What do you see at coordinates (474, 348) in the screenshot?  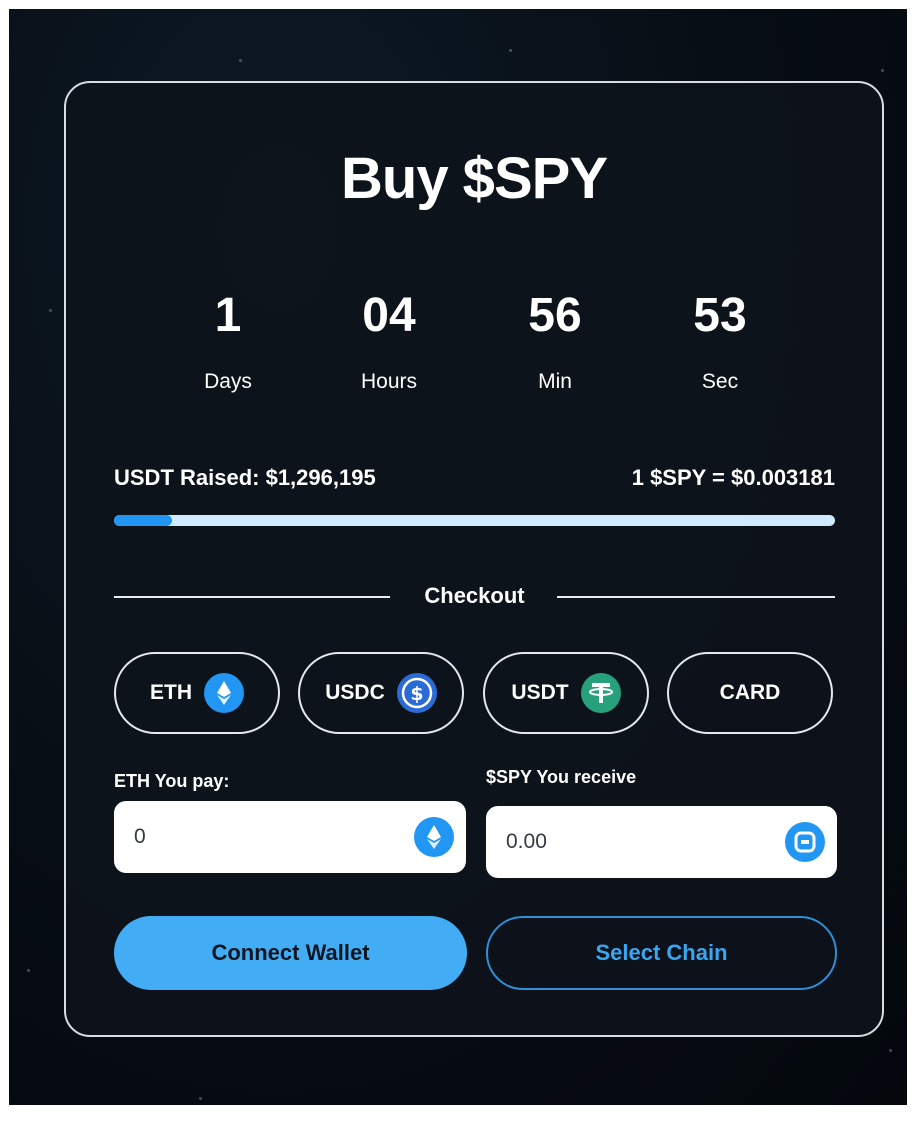 I see `countdown-timer: 1 Days 04 Hours 56 Min 53 Sec` at bounding box center [474, 348].